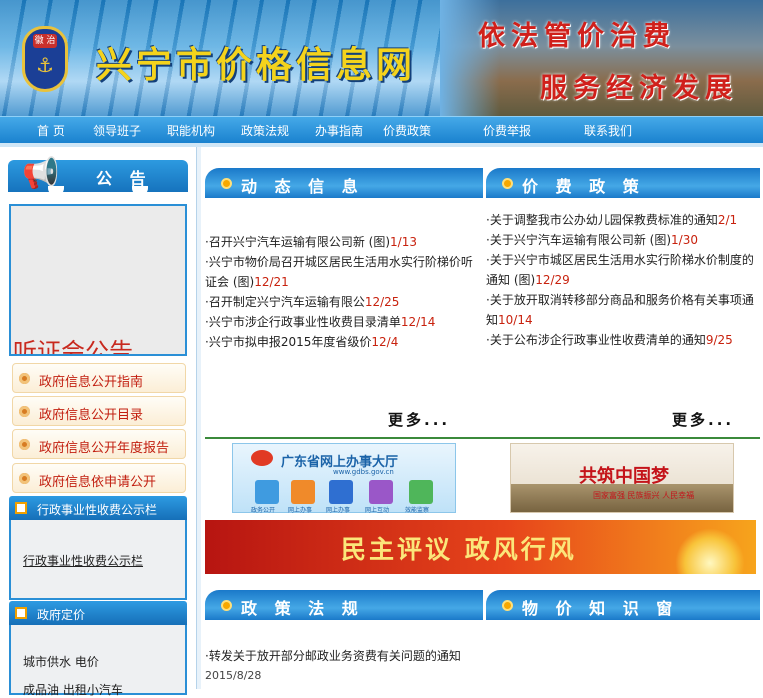 Image resolution: width=763 pixels, height=698 pixels. Describe the element at coordinates (83, 560) in the screenshot. I see `fee-section-link: 行政事业性收费公示栏` at that location.